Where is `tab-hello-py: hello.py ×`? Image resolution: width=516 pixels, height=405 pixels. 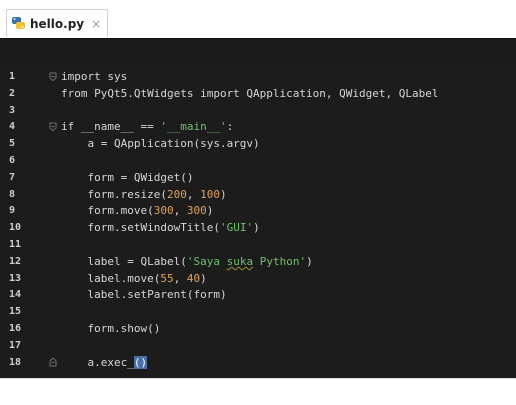 tab-hello-py: hello.py × is located at coordinates (57, 23).